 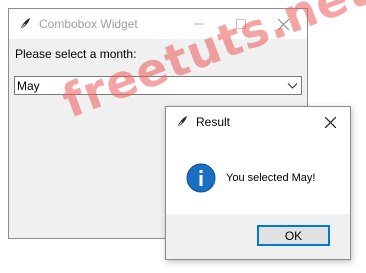 I want to click on dialog-titlebar: Result, so click(x=258, y=122).